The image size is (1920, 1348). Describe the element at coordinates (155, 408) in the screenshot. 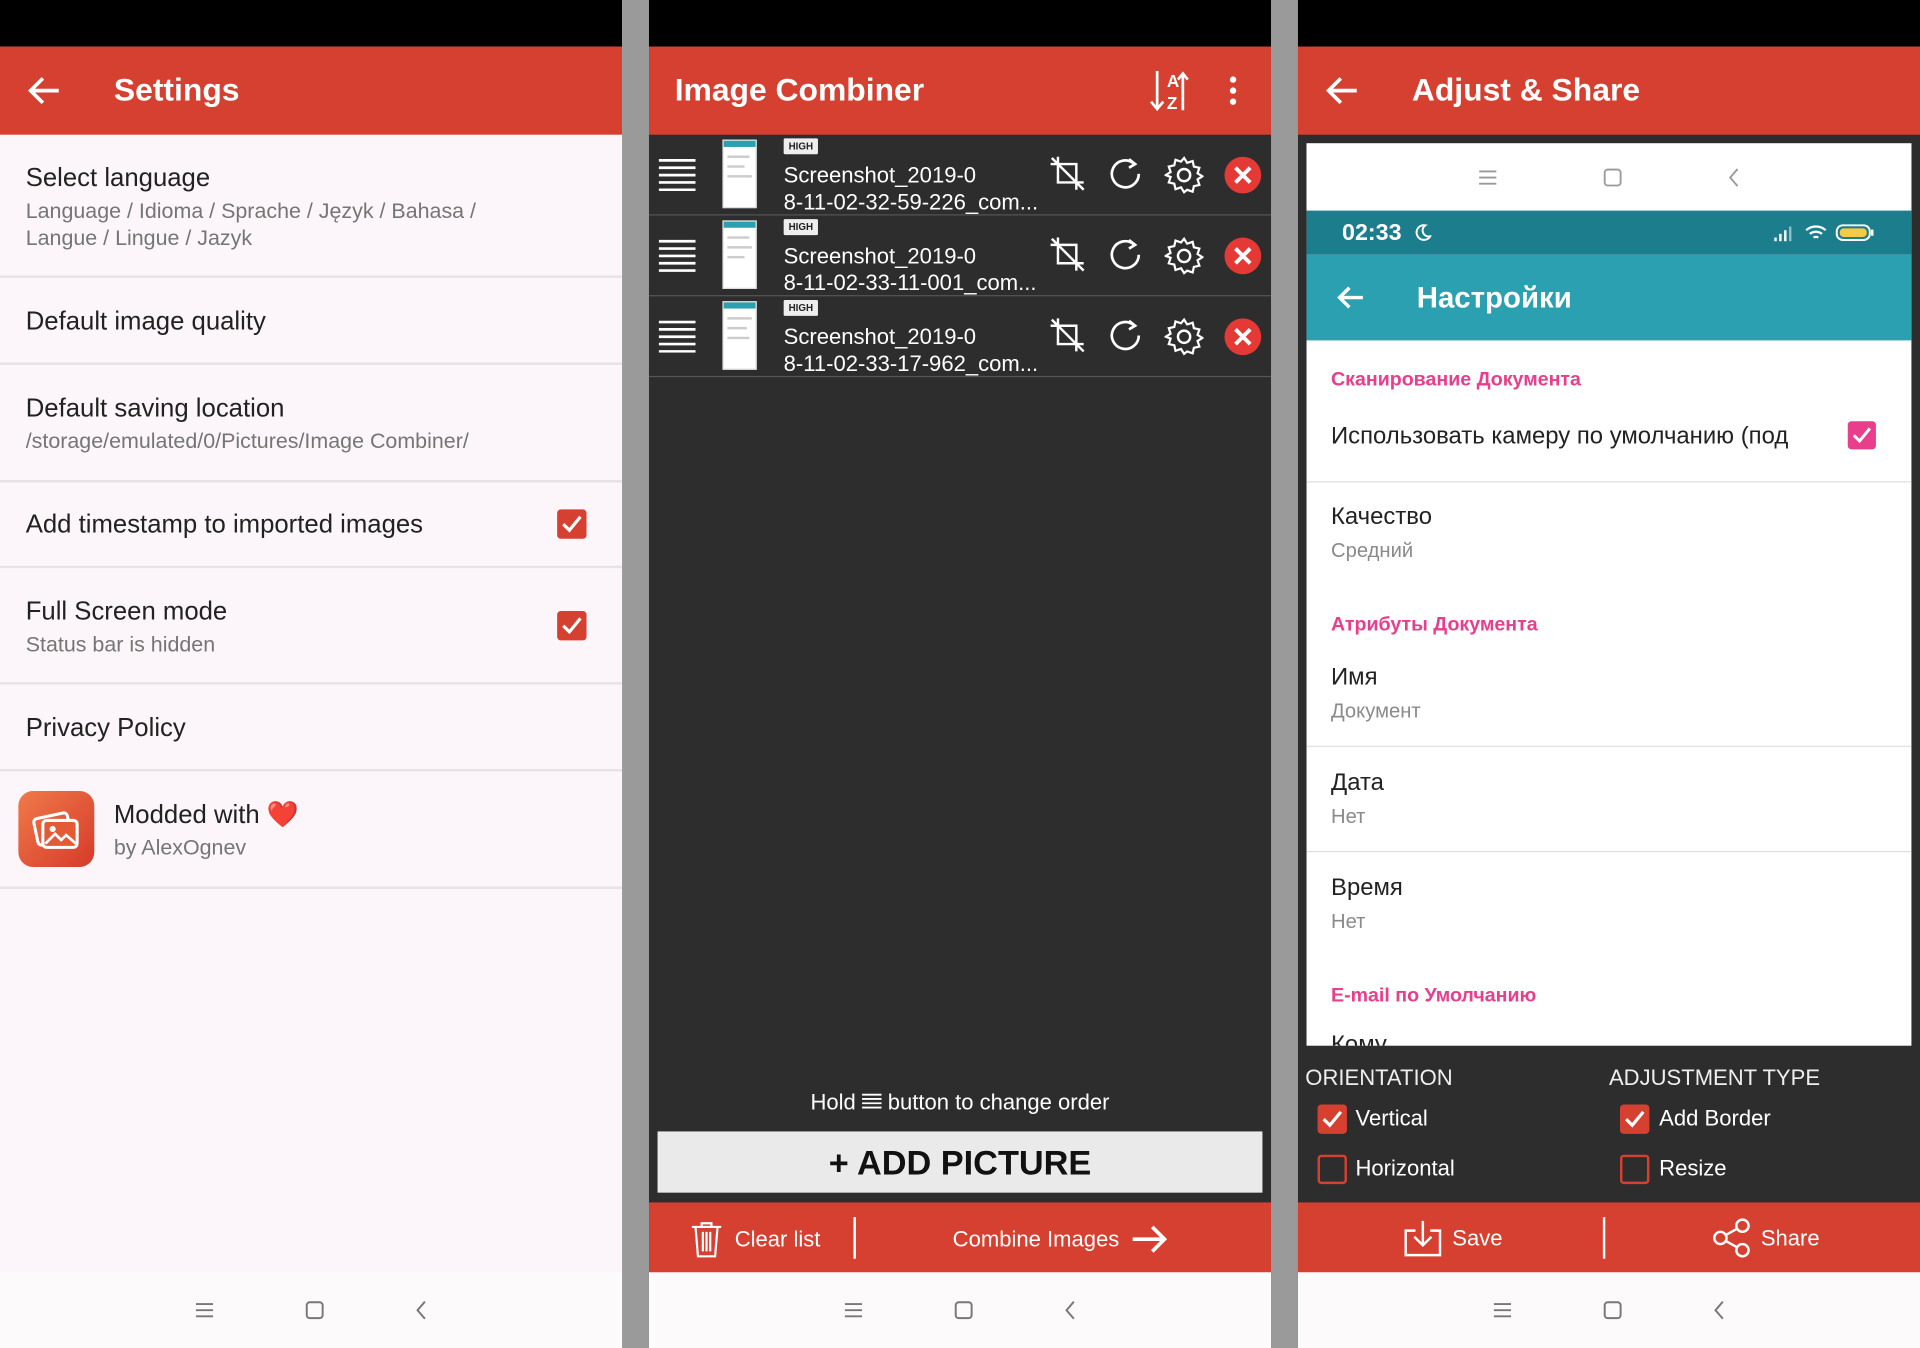

I see `setting-title: Default saving location` at that location.